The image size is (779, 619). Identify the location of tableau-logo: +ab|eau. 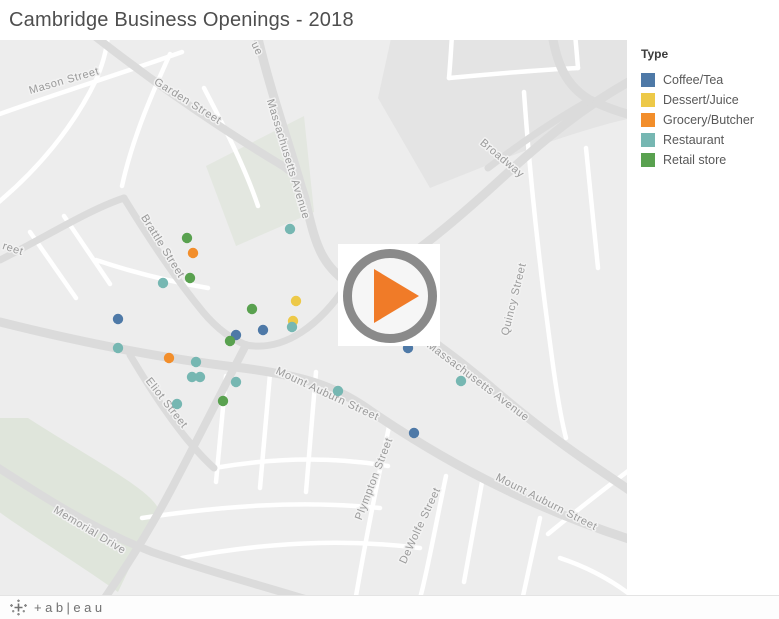
(58, 607).